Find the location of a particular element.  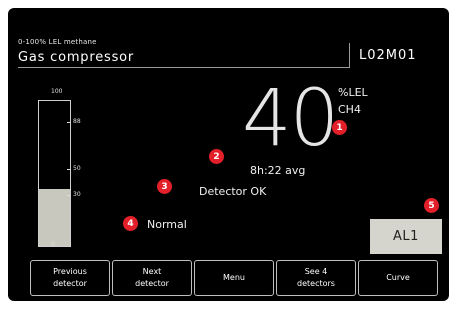

next-detector-button: Next detector is located at coordinates (152, 278).